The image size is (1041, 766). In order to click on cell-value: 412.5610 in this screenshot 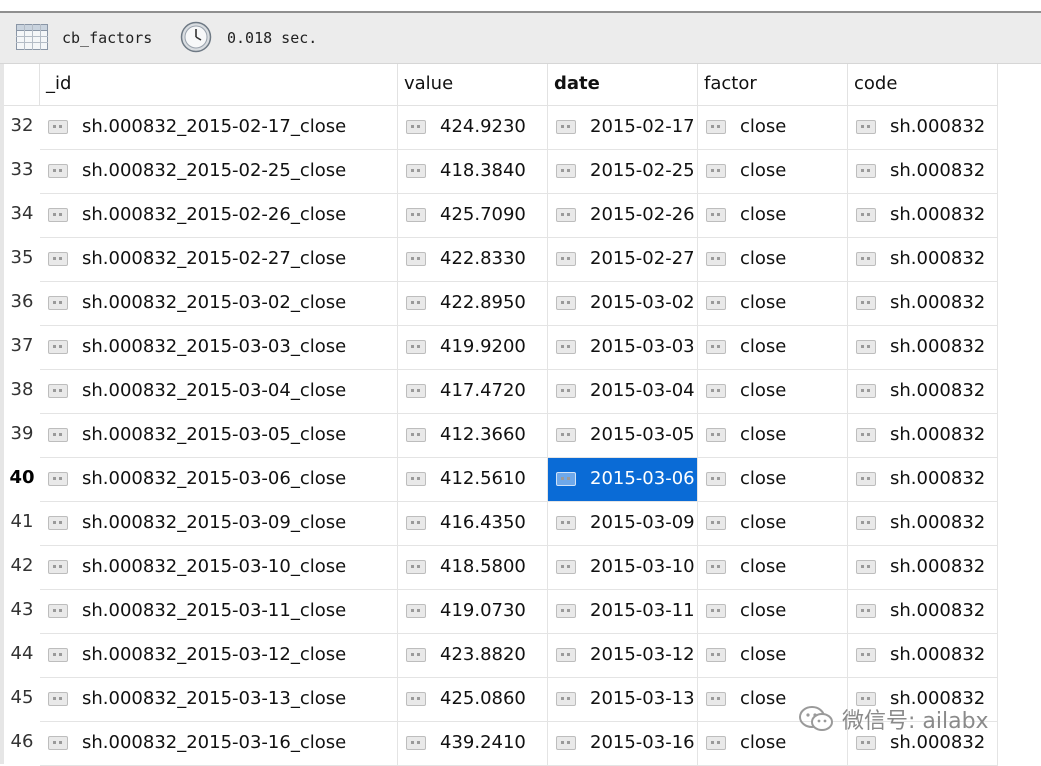, I will do `click(473, 480)`.